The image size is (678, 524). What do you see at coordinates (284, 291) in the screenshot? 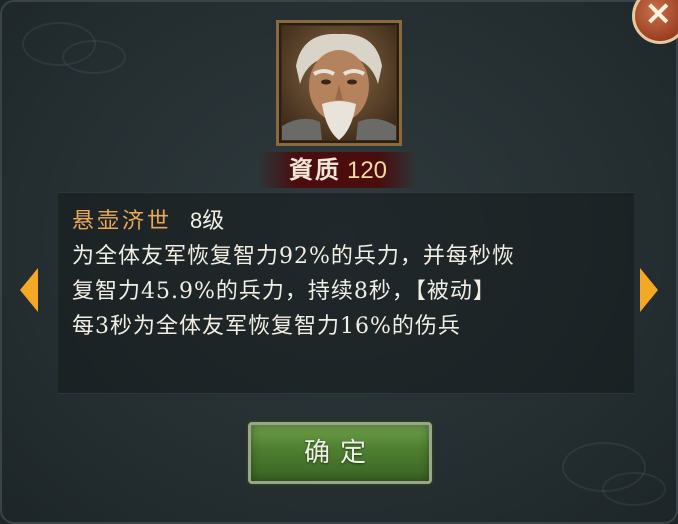
I see `description-line: 复智力45.9%的兵力，持续8秒，【被动】` at bounding box center [284, 291].